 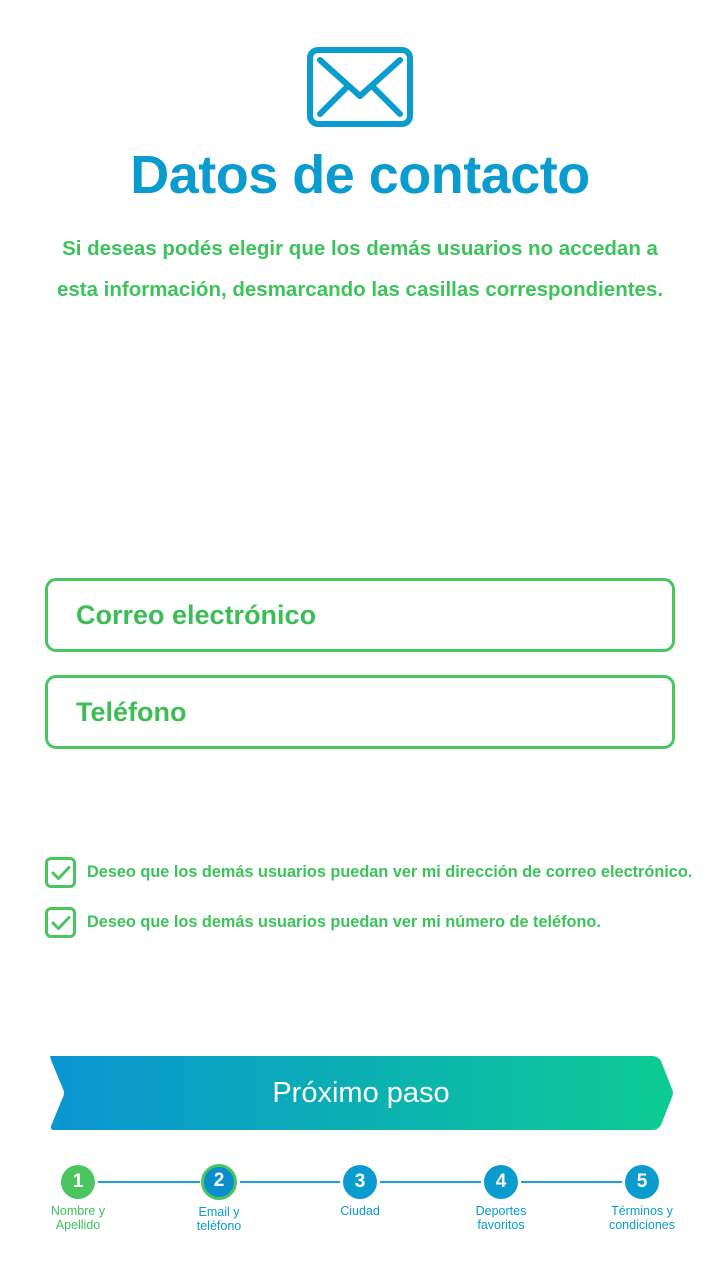 I want to click on phone-field, so click(x=360, y=712).